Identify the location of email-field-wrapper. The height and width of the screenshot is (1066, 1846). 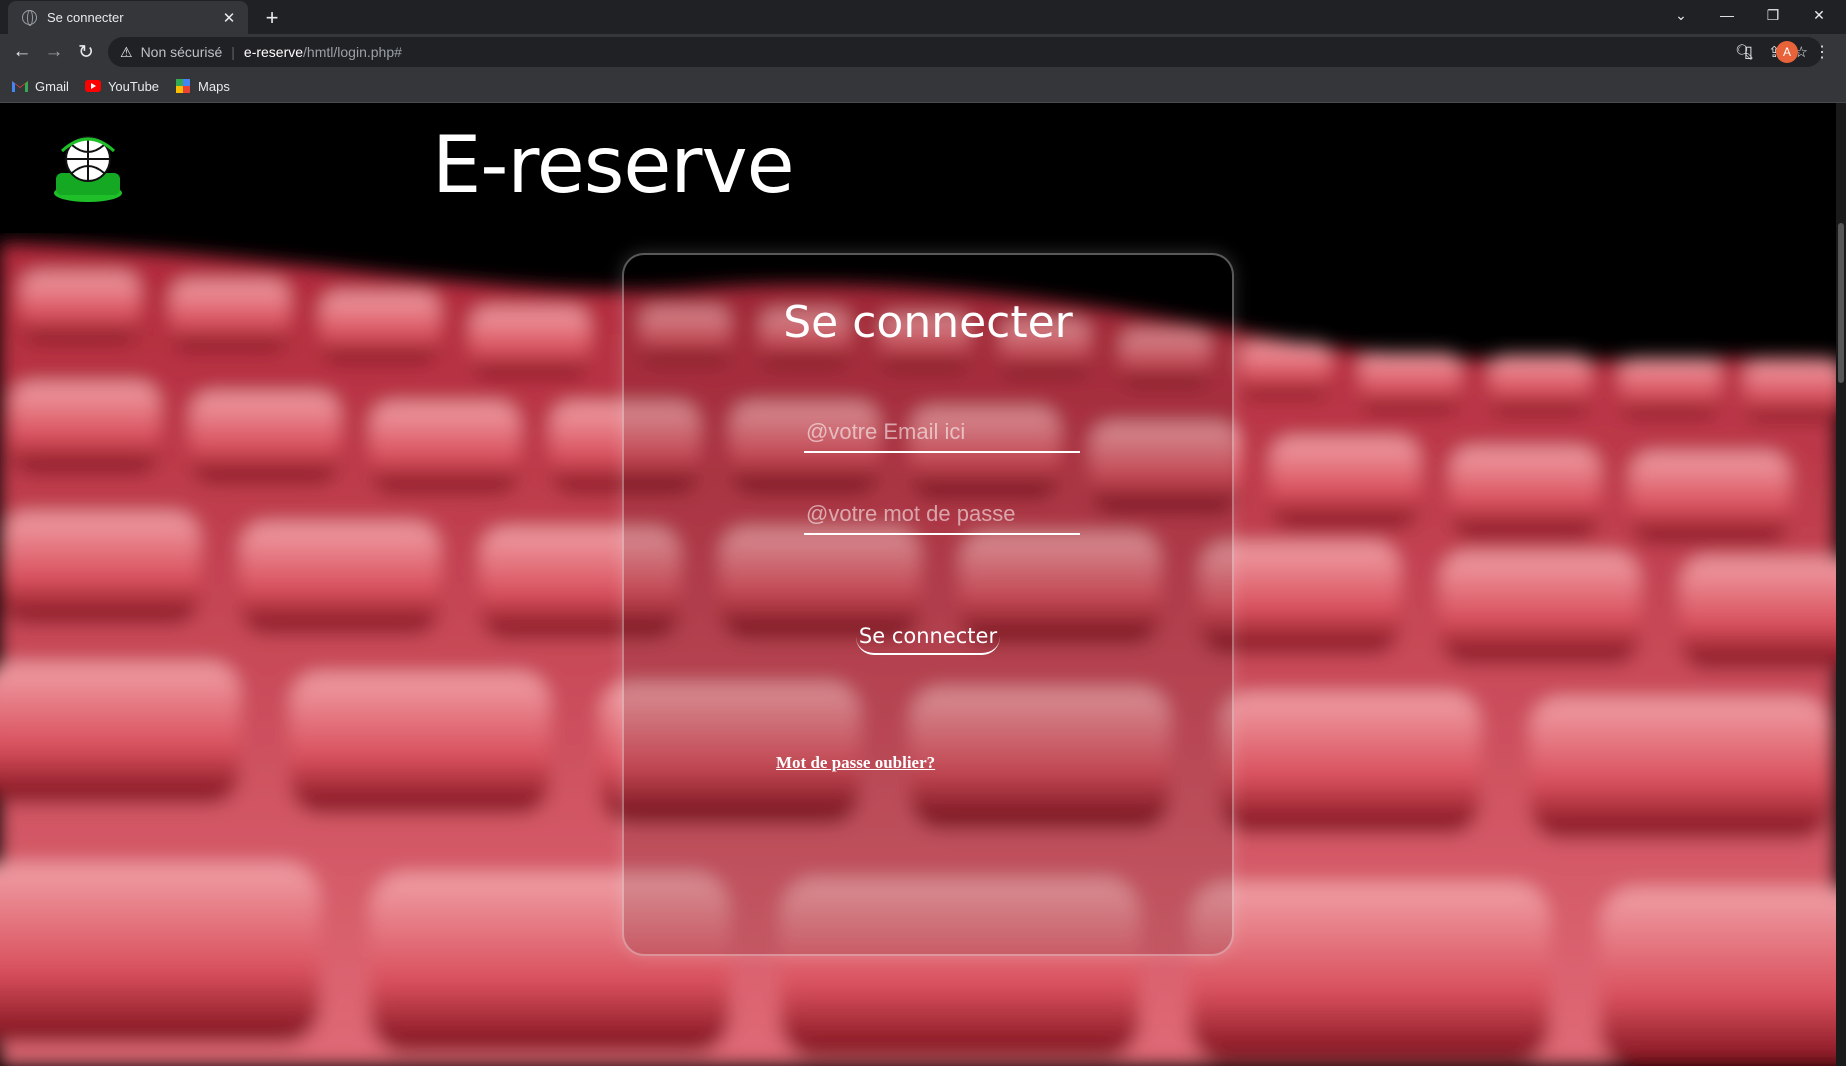
(942, 433).